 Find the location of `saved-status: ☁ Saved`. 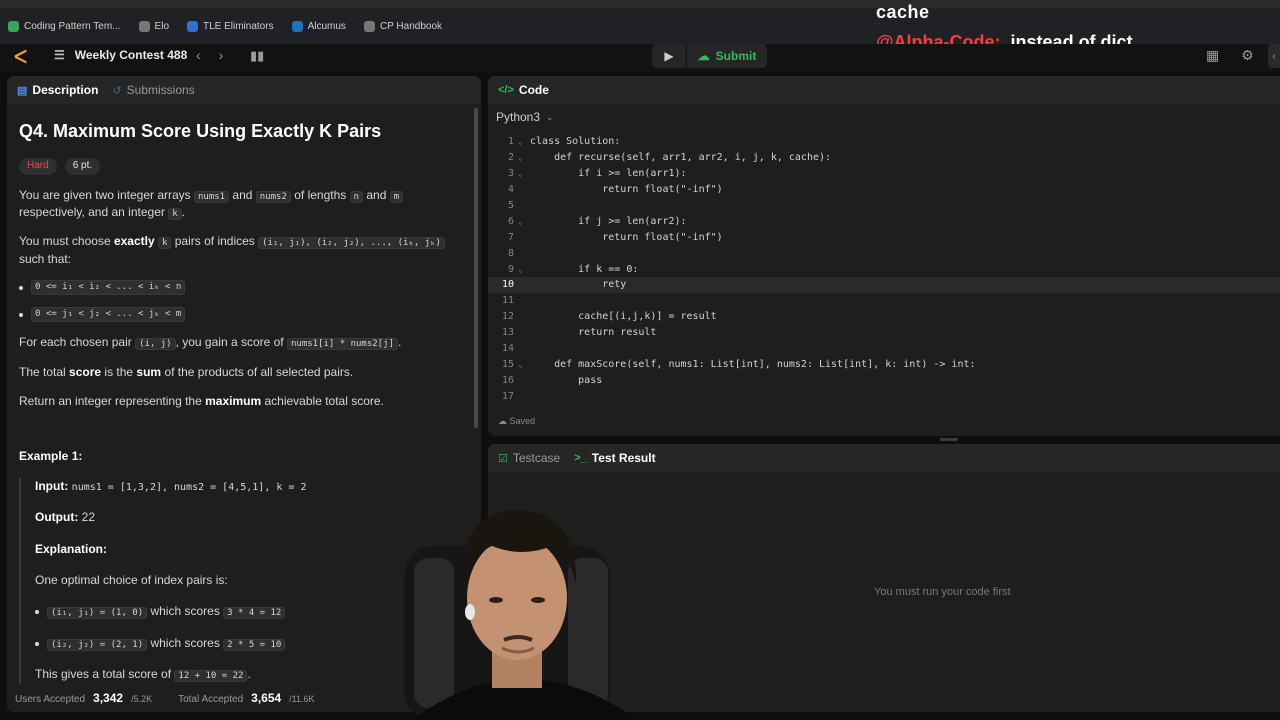

saved-status: ☁ Saved is located at coordinates (517, 421).